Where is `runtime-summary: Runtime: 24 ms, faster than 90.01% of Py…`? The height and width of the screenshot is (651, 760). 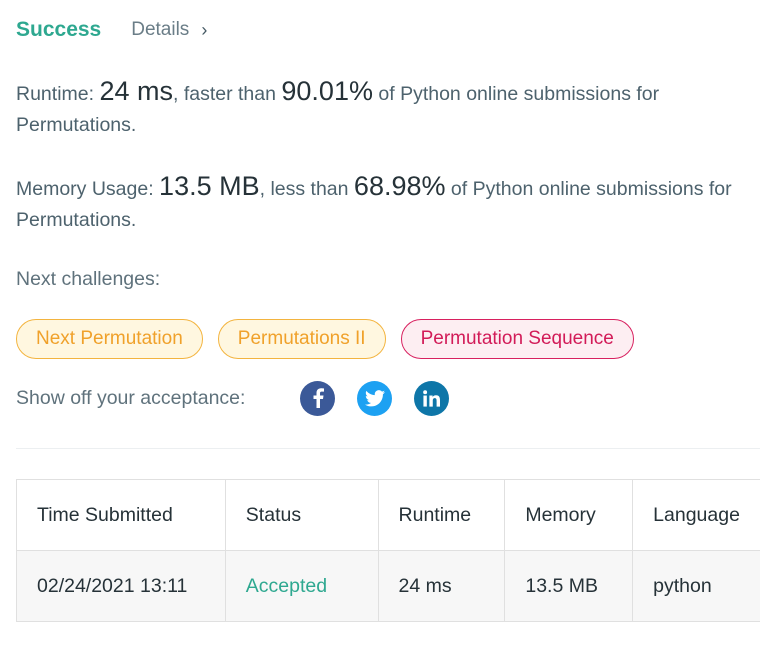
runtime-summary: Runtime: 24 ms, faster than 90.01% of Py… is located at coordinates (383, 108).